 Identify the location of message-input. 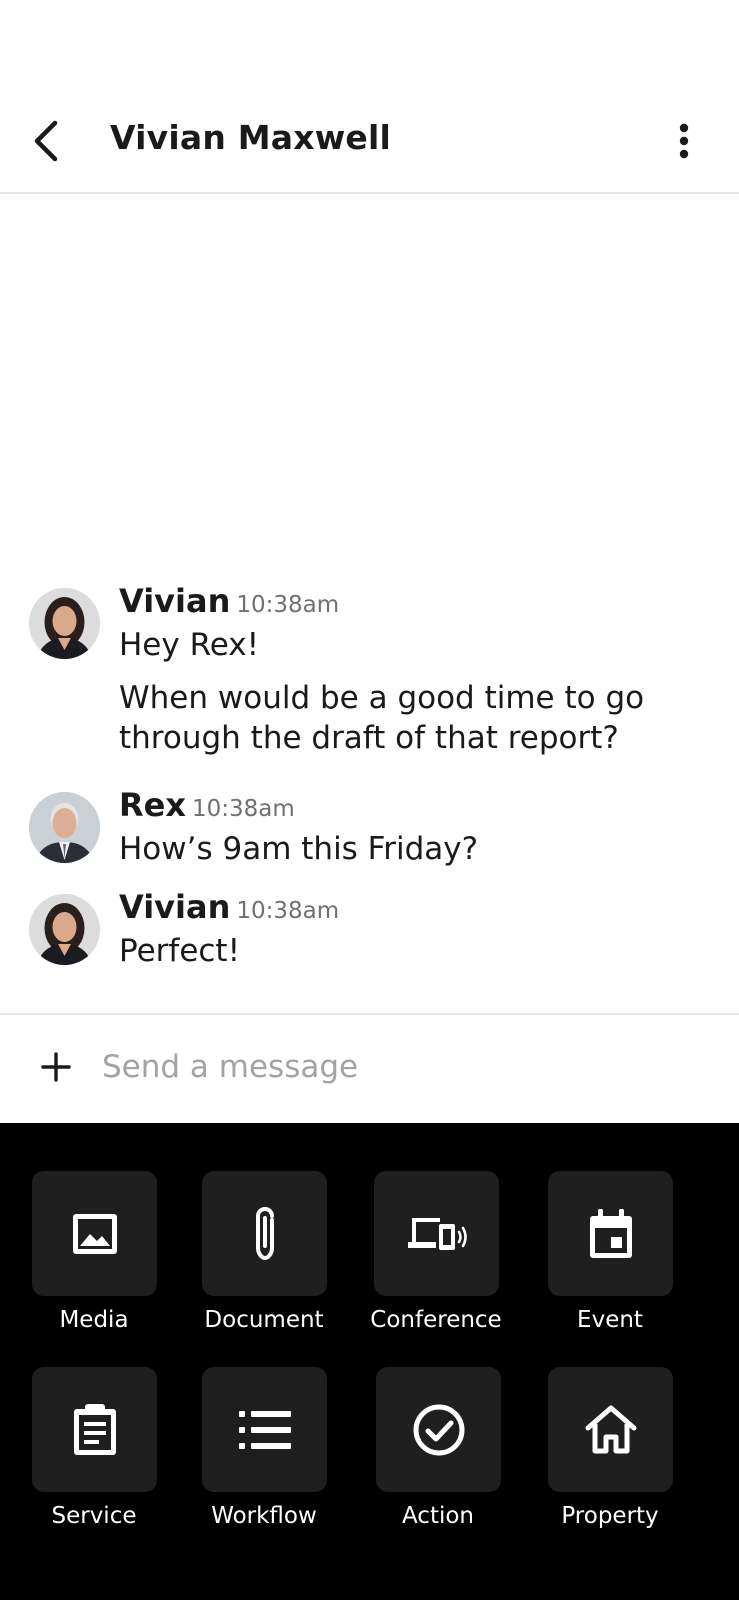
(402, 1067).